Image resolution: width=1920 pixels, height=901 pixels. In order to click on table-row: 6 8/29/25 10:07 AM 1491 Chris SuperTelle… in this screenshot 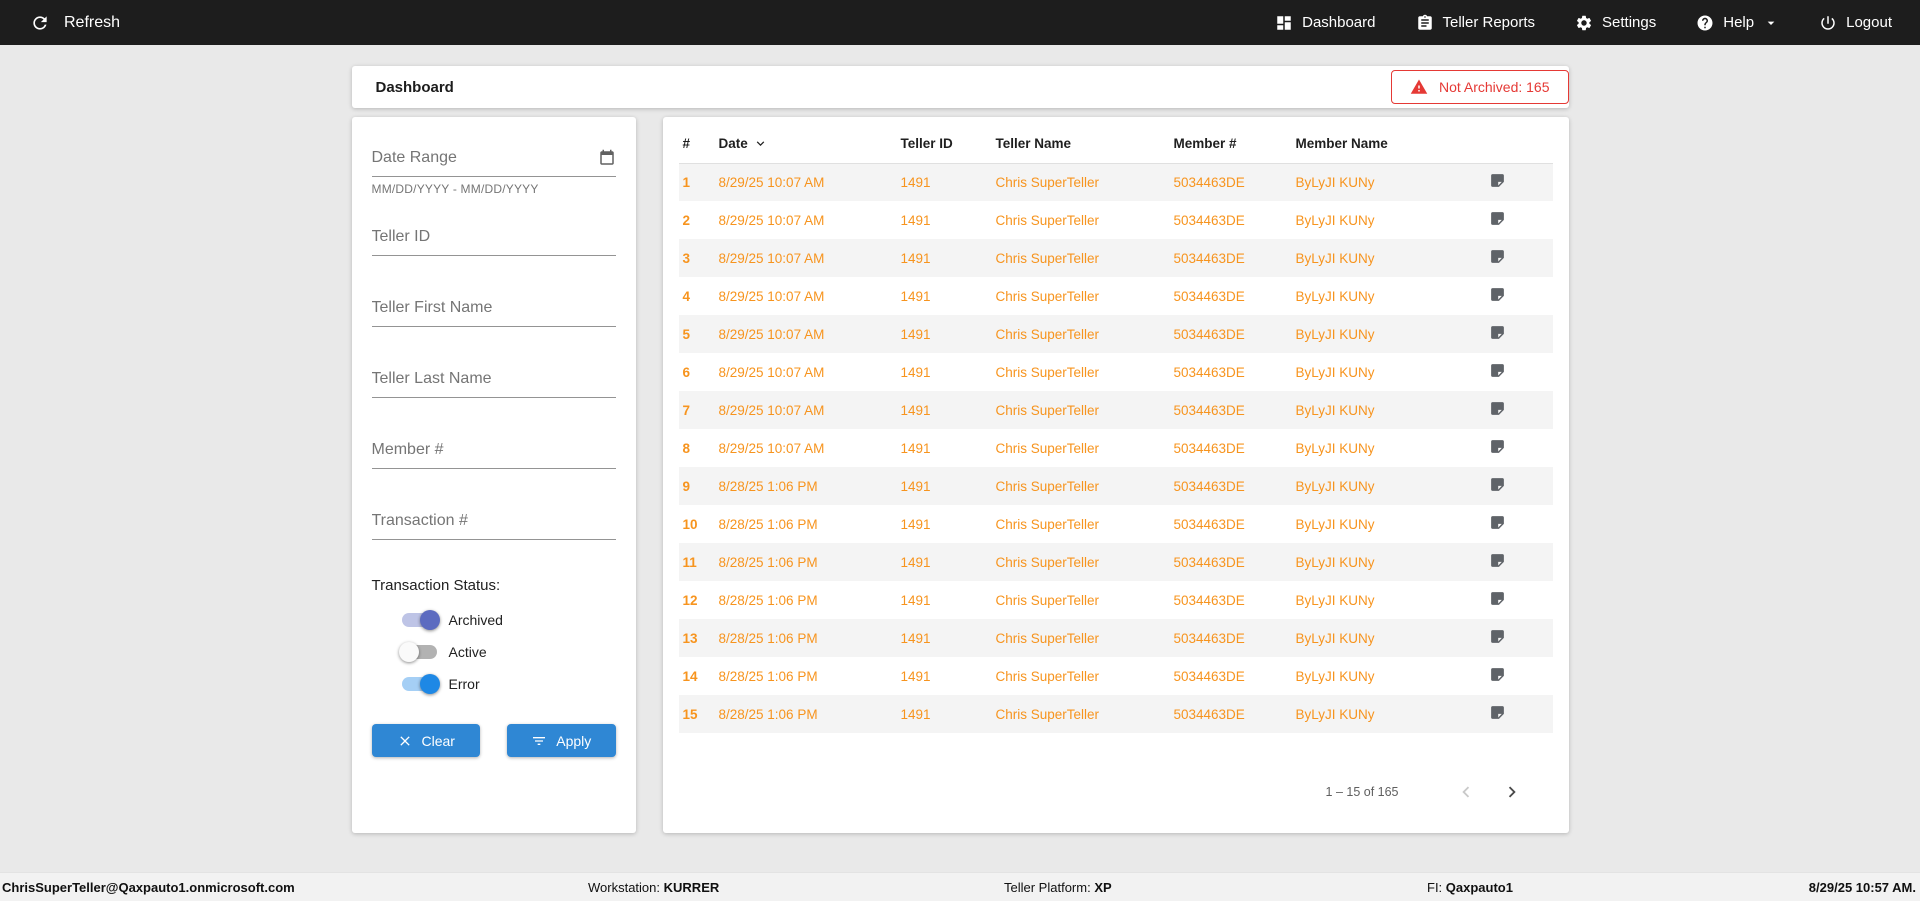, I will do `click(1116, 372)`.